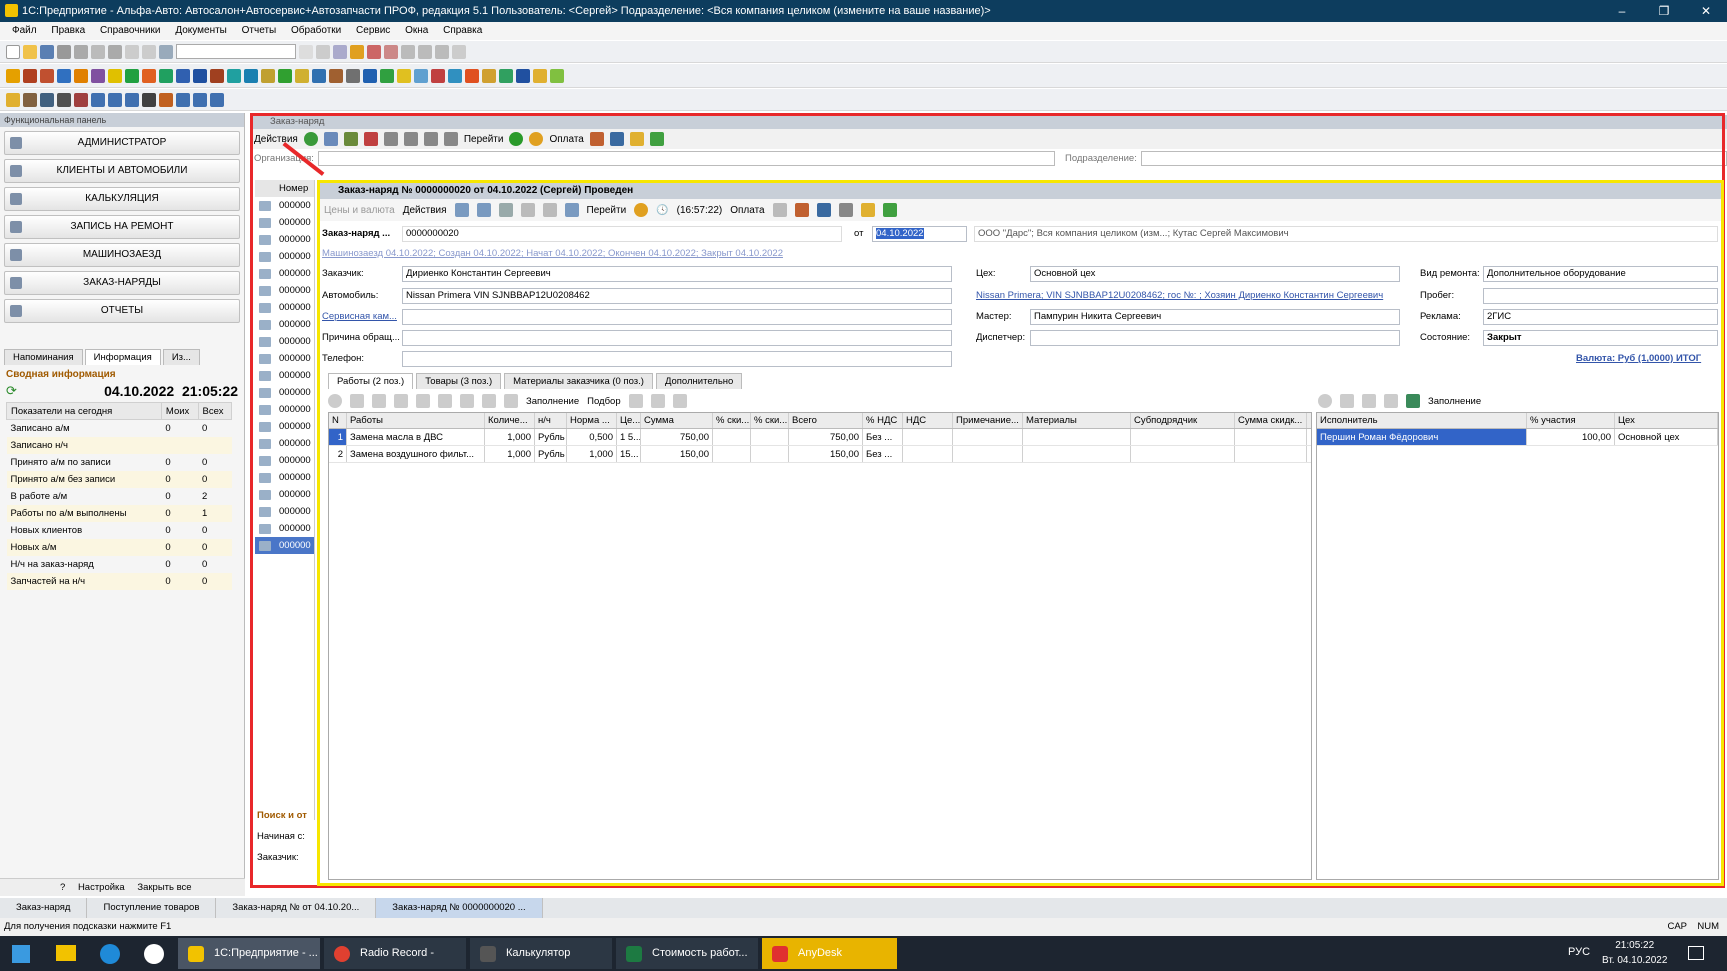 The height and width of the screenshot is (971, 1727). I want to click on help-icon: ?, so click(62, 887).